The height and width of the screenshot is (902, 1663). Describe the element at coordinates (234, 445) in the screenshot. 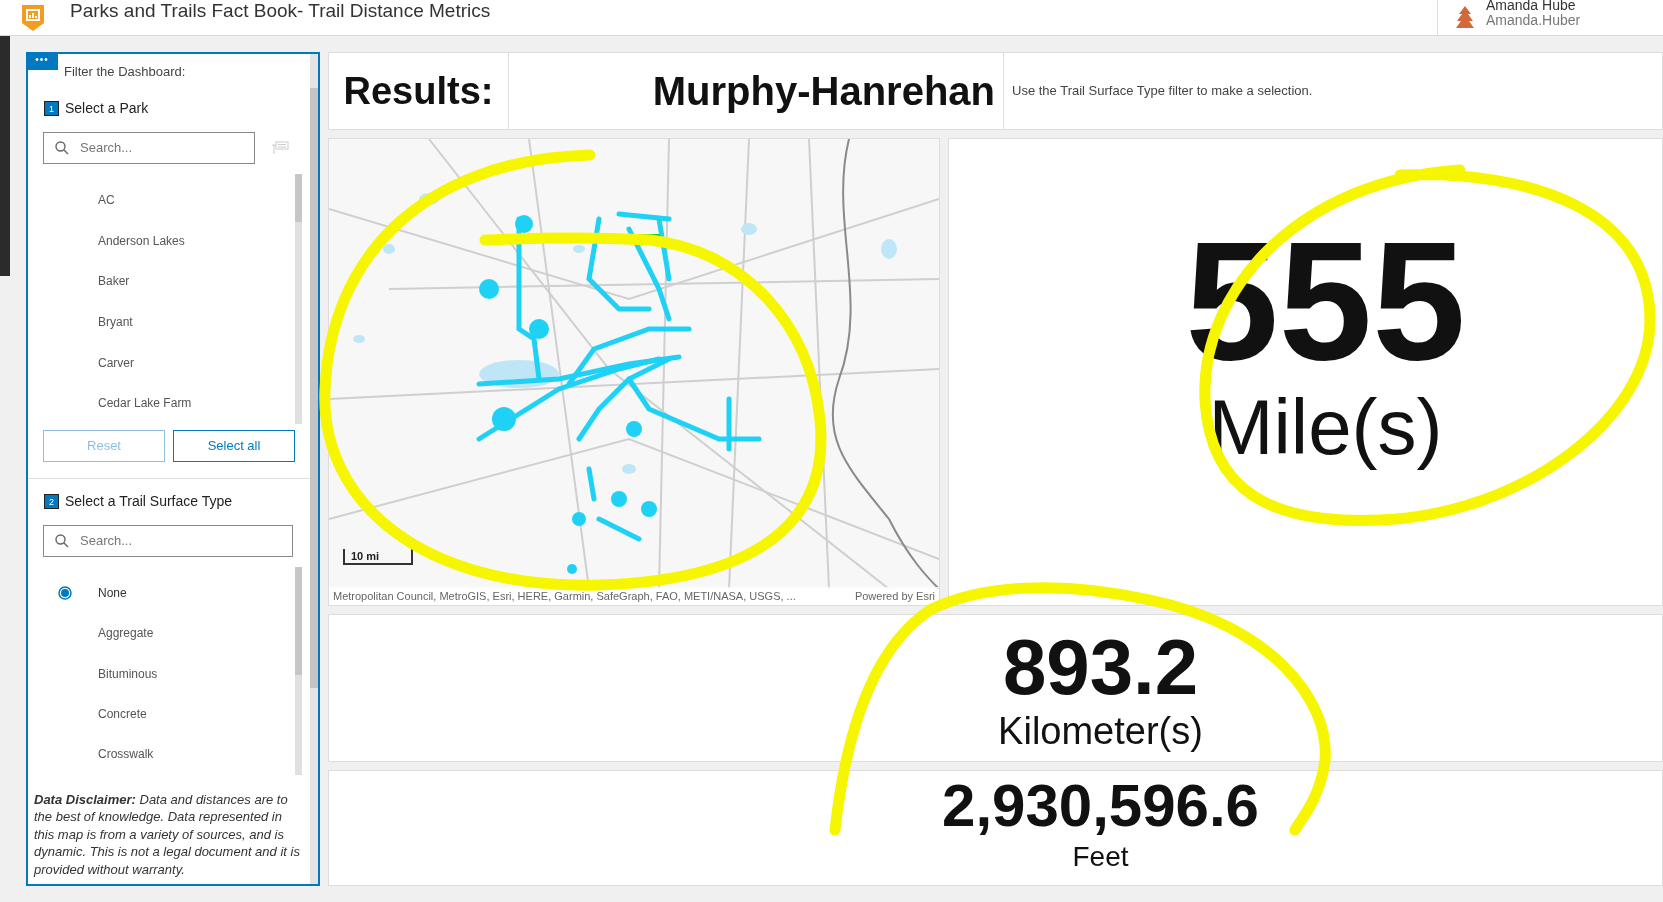

I see `list-action-button: Select all` at that location.